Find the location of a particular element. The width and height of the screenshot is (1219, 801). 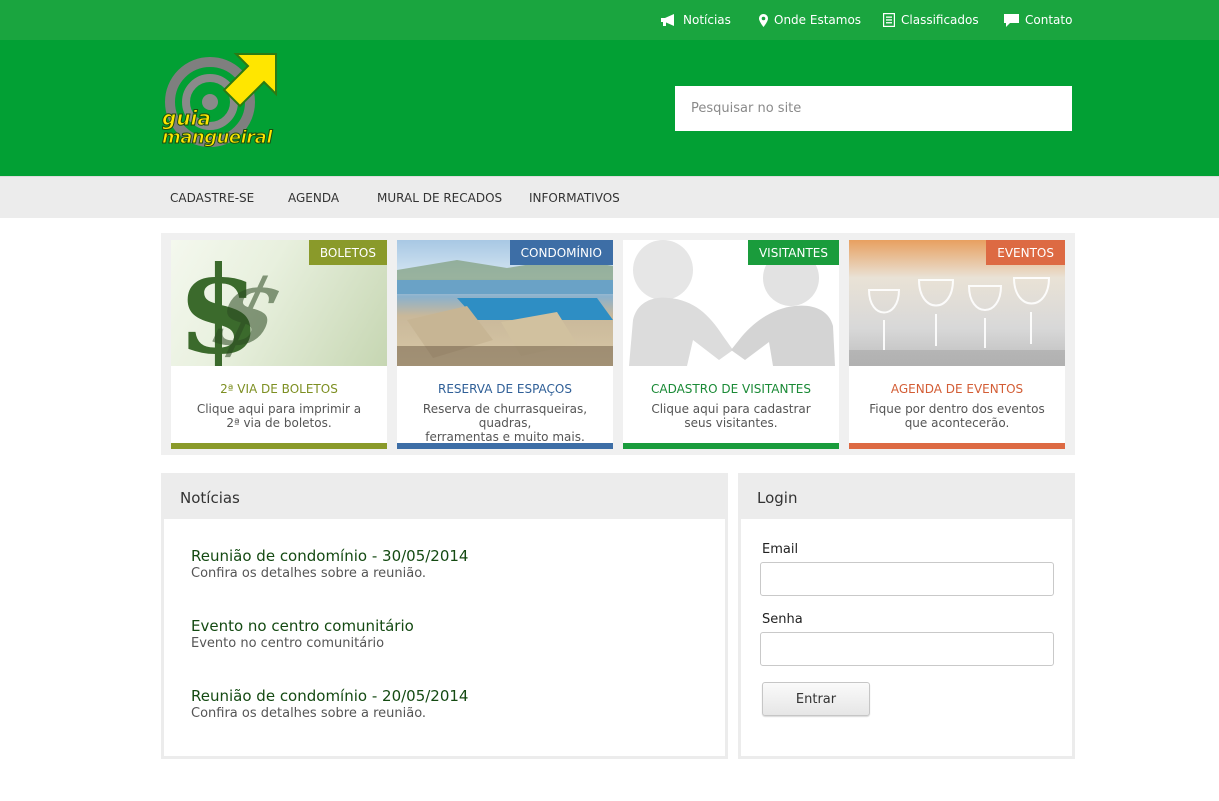

top-link-noticias: Notícias is located at coordinates (695, 20).